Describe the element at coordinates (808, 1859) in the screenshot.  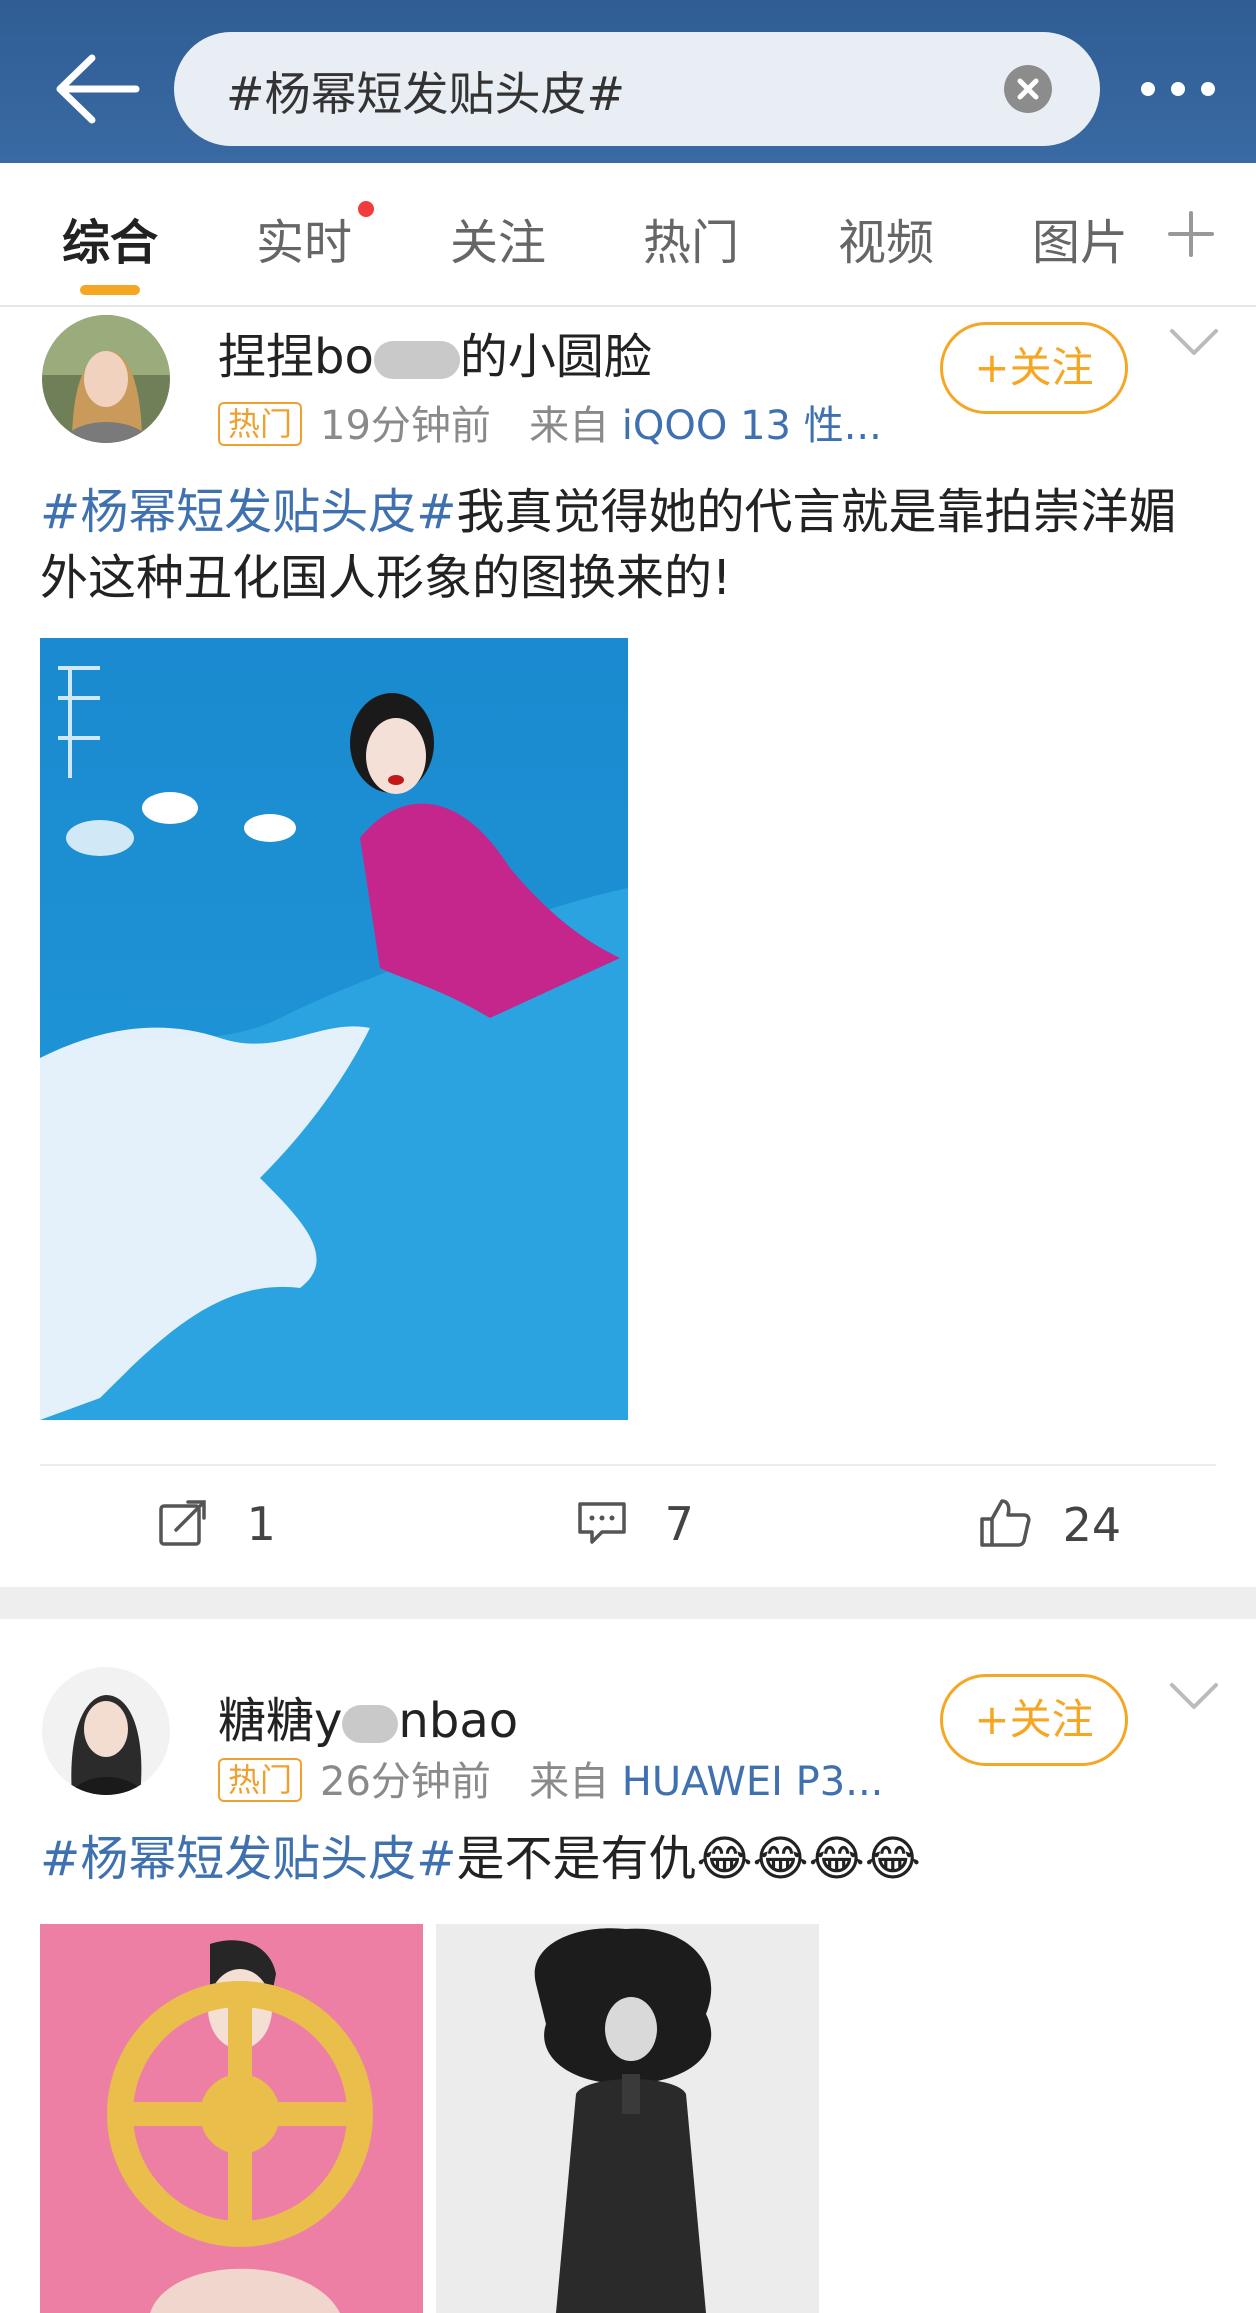
I see `emoji: 😂😂😂😂` at that location.